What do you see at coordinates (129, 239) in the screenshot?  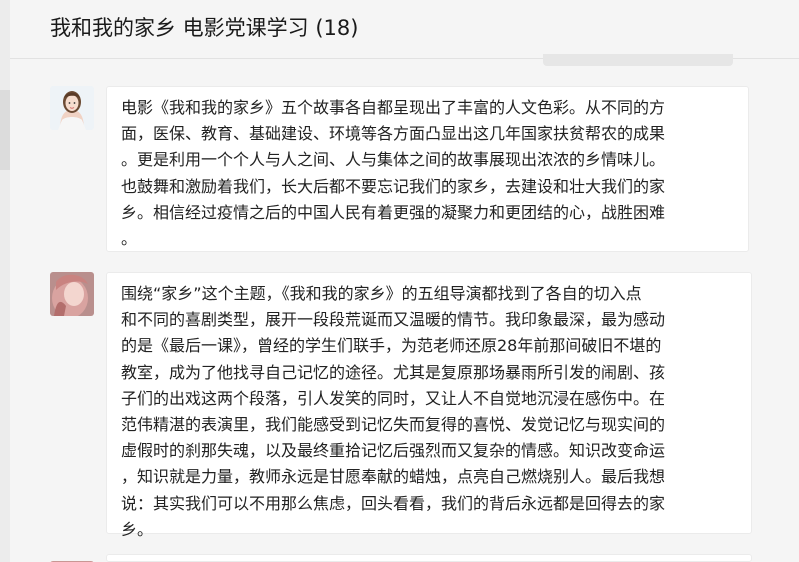 I see `message-text-line: 。` at bounding box center [129, 239].